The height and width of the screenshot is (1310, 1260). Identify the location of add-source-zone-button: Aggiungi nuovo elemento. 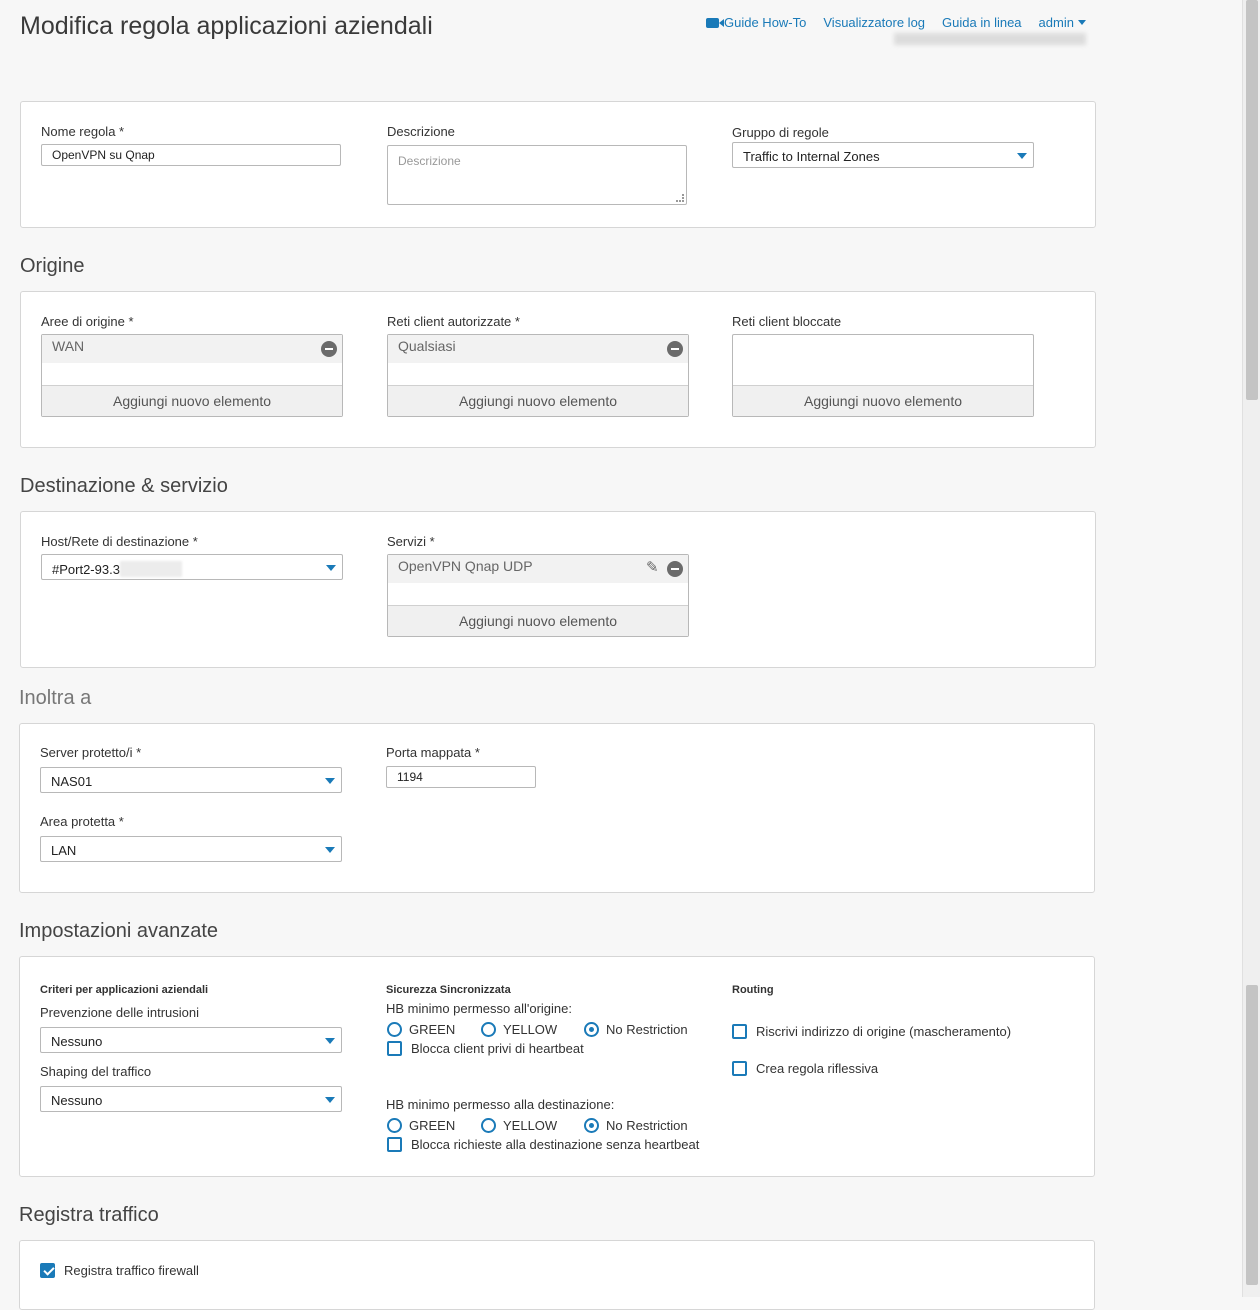
(192, 400).